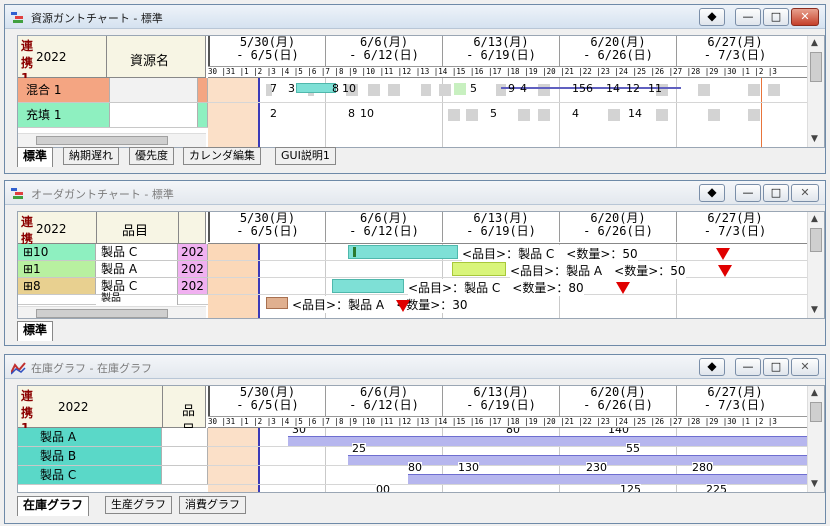 The height and width of the screenshot is (526, 830). What do you see at coordinates (150, 61) in the screenshot?
I see `column-header-resource: 資源名` at bounding box center [150, 61].